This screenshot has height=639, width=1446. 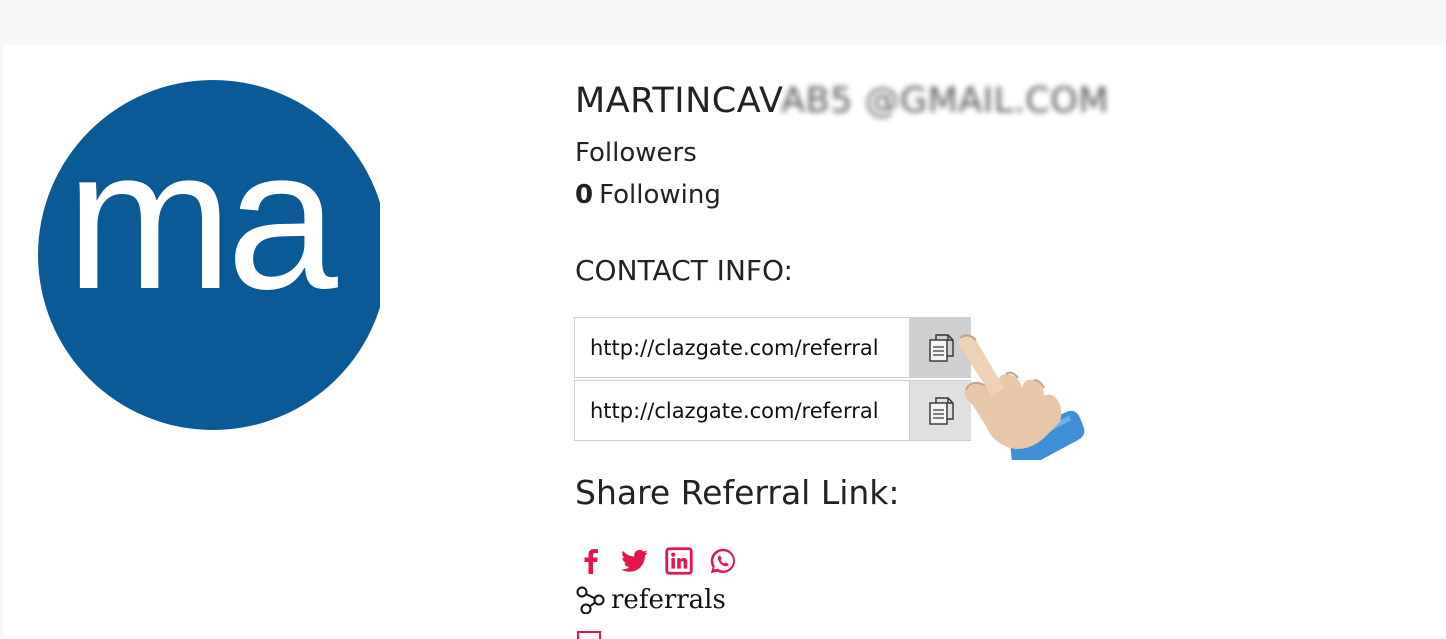 What do you see at coordinates (1021, 397) in the screenshot?
I see `pointing-hand-icon` at bounding box center [1021, 397].